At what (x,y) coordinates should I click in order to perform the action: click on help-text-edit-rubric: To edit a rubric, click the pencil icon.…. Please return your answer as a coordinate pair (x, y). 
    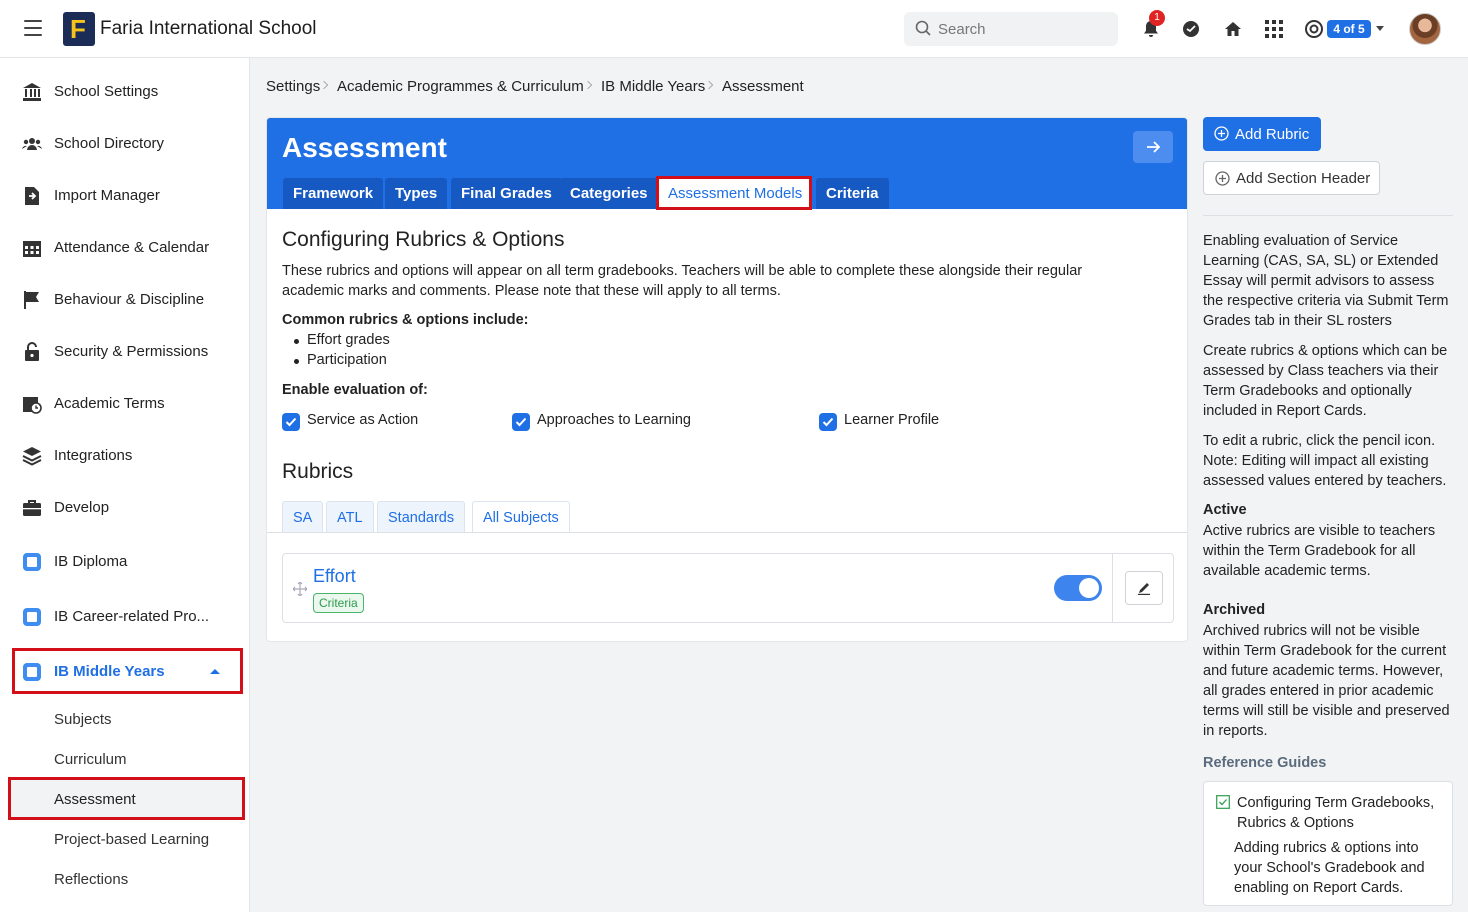
    Looking at the image, I should click on (1325, 461).